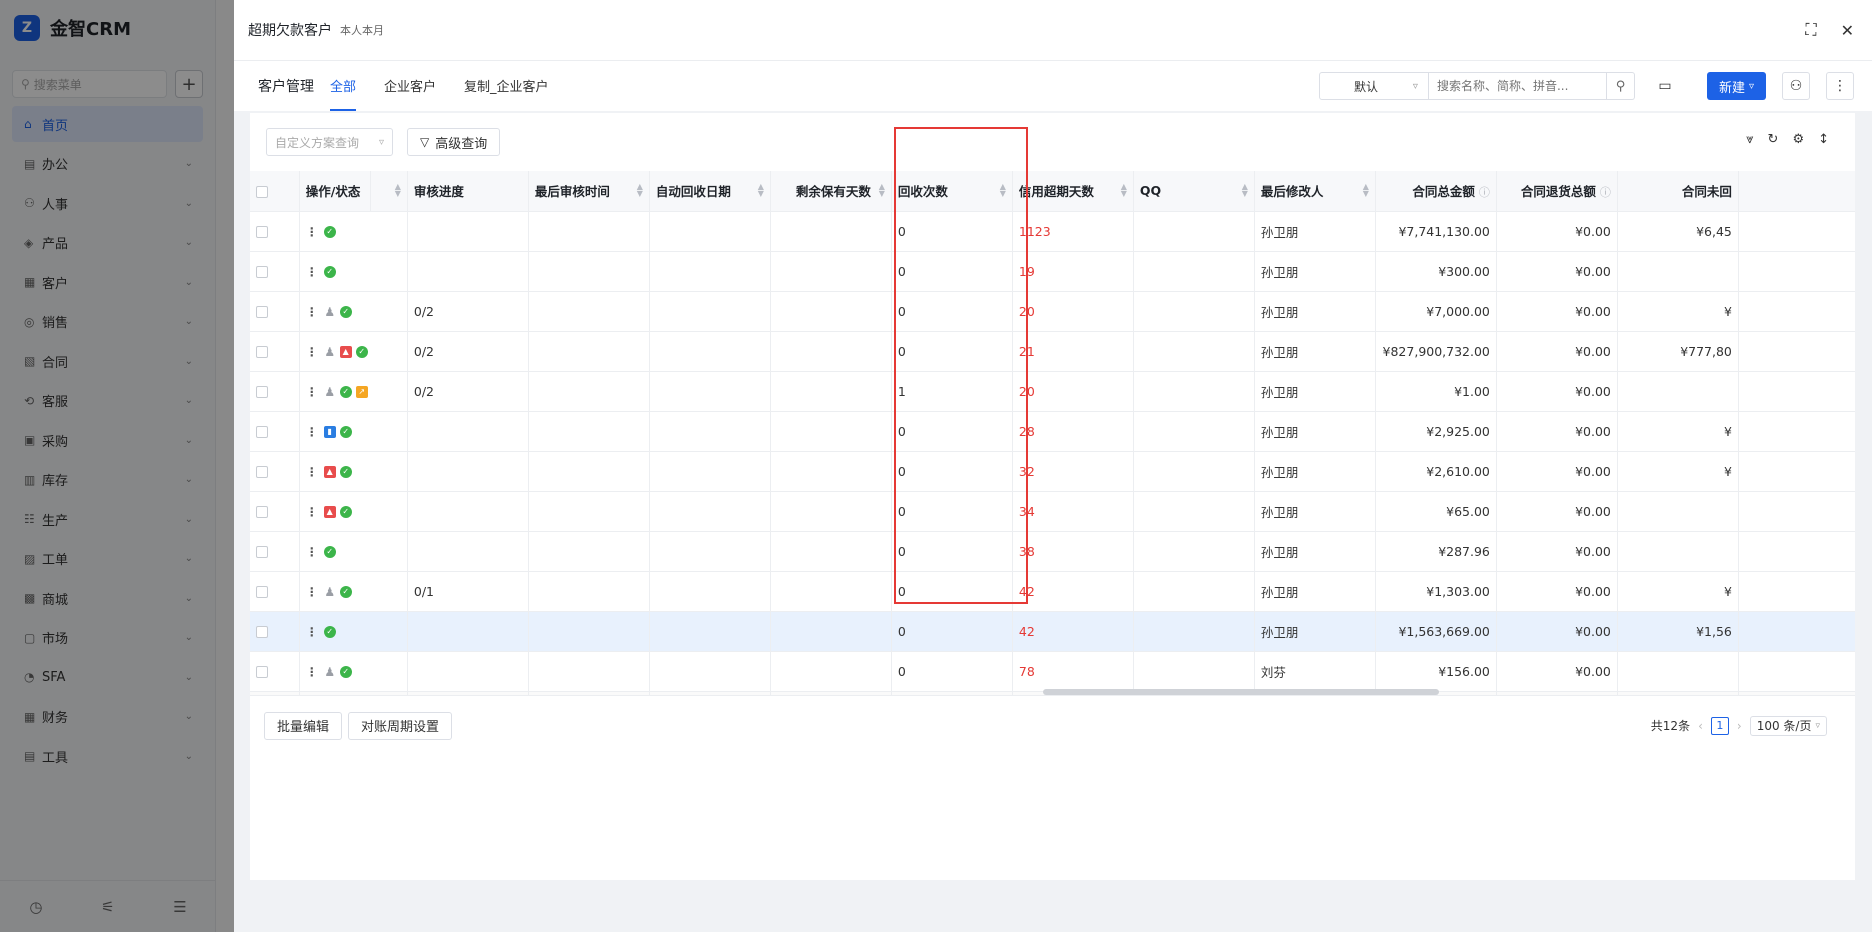  Describe the element at coordinates (1052, 391) in the screenshot. I see `table-row: ⋮ ♟ ✓ ↗ 0/2 1 20 孙卫朋 ¥1.00 ¥0.00` at that location.